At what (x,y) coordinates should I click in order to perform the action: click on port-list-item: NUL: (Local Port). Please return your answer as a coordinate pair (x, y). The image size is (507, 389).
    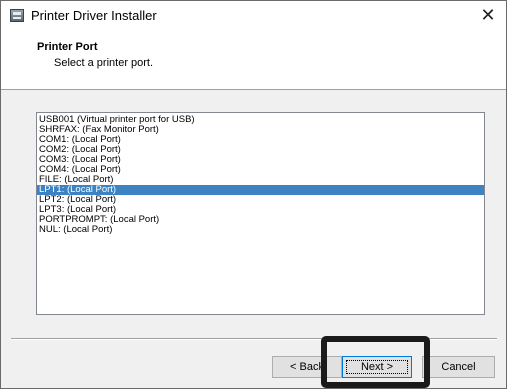
    Looking at the image, I should click on (260, 230).